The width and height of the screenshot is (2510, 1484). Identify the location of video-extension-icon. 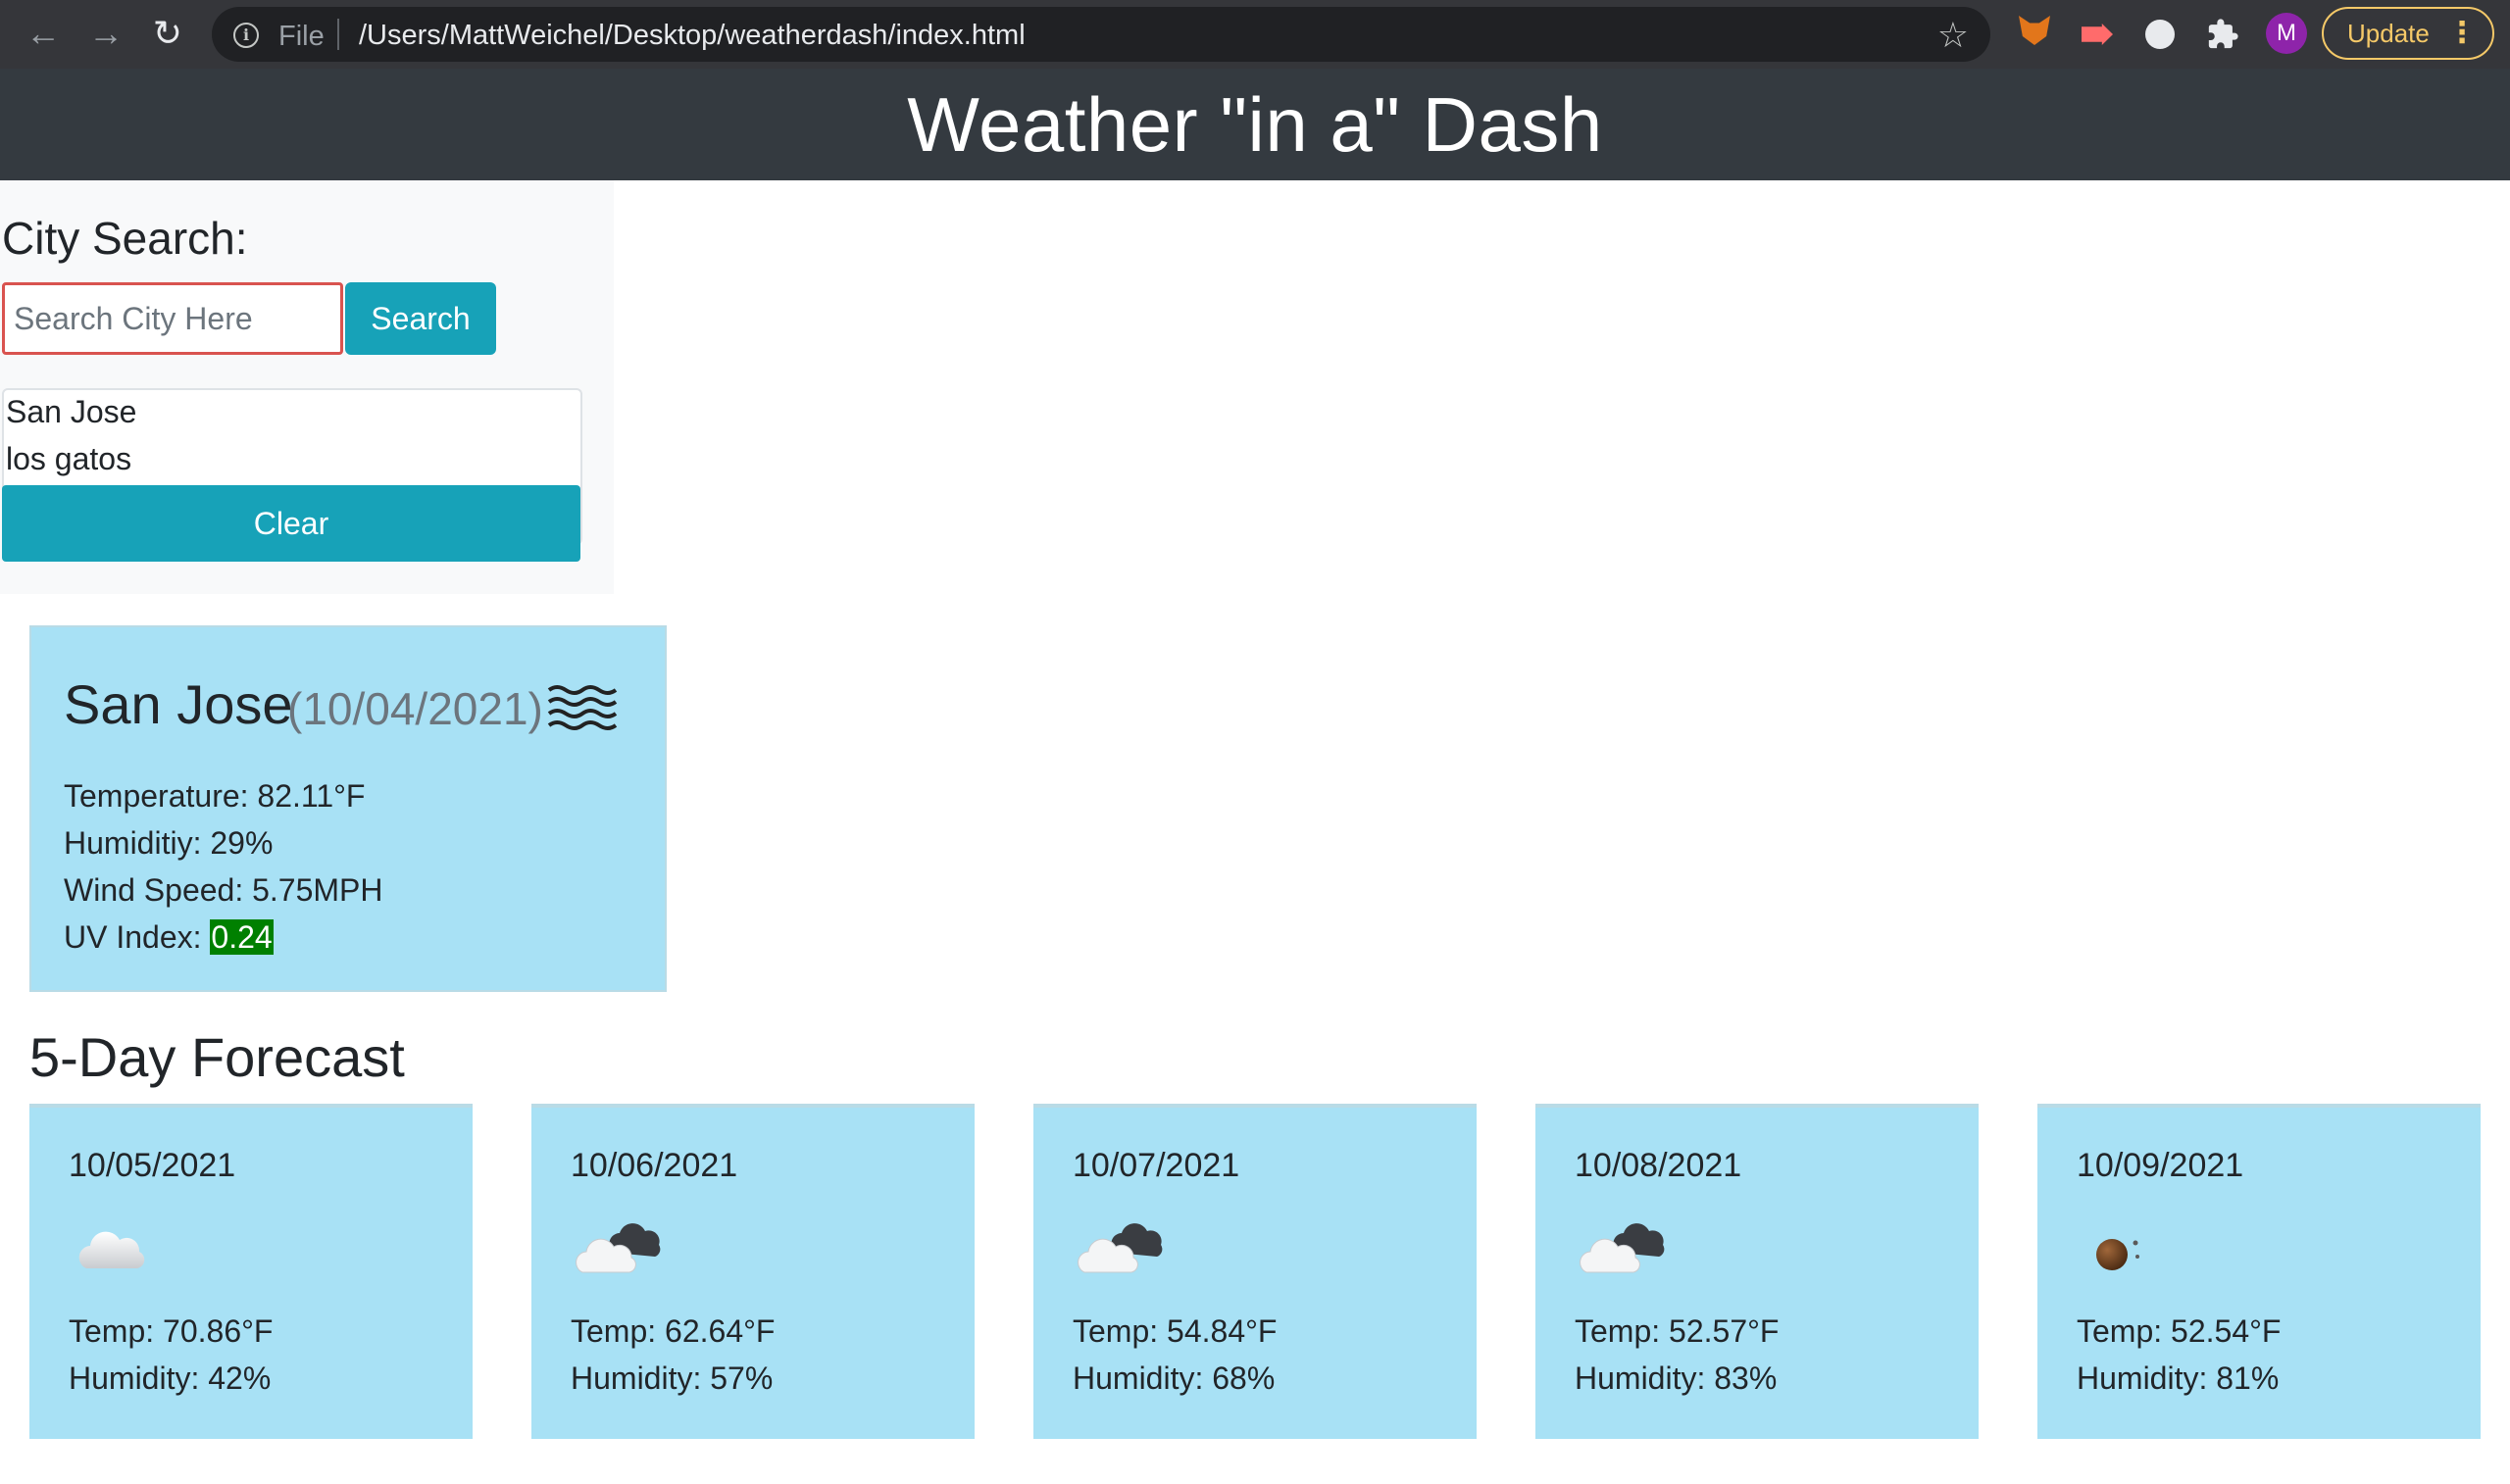
(2097, 34).